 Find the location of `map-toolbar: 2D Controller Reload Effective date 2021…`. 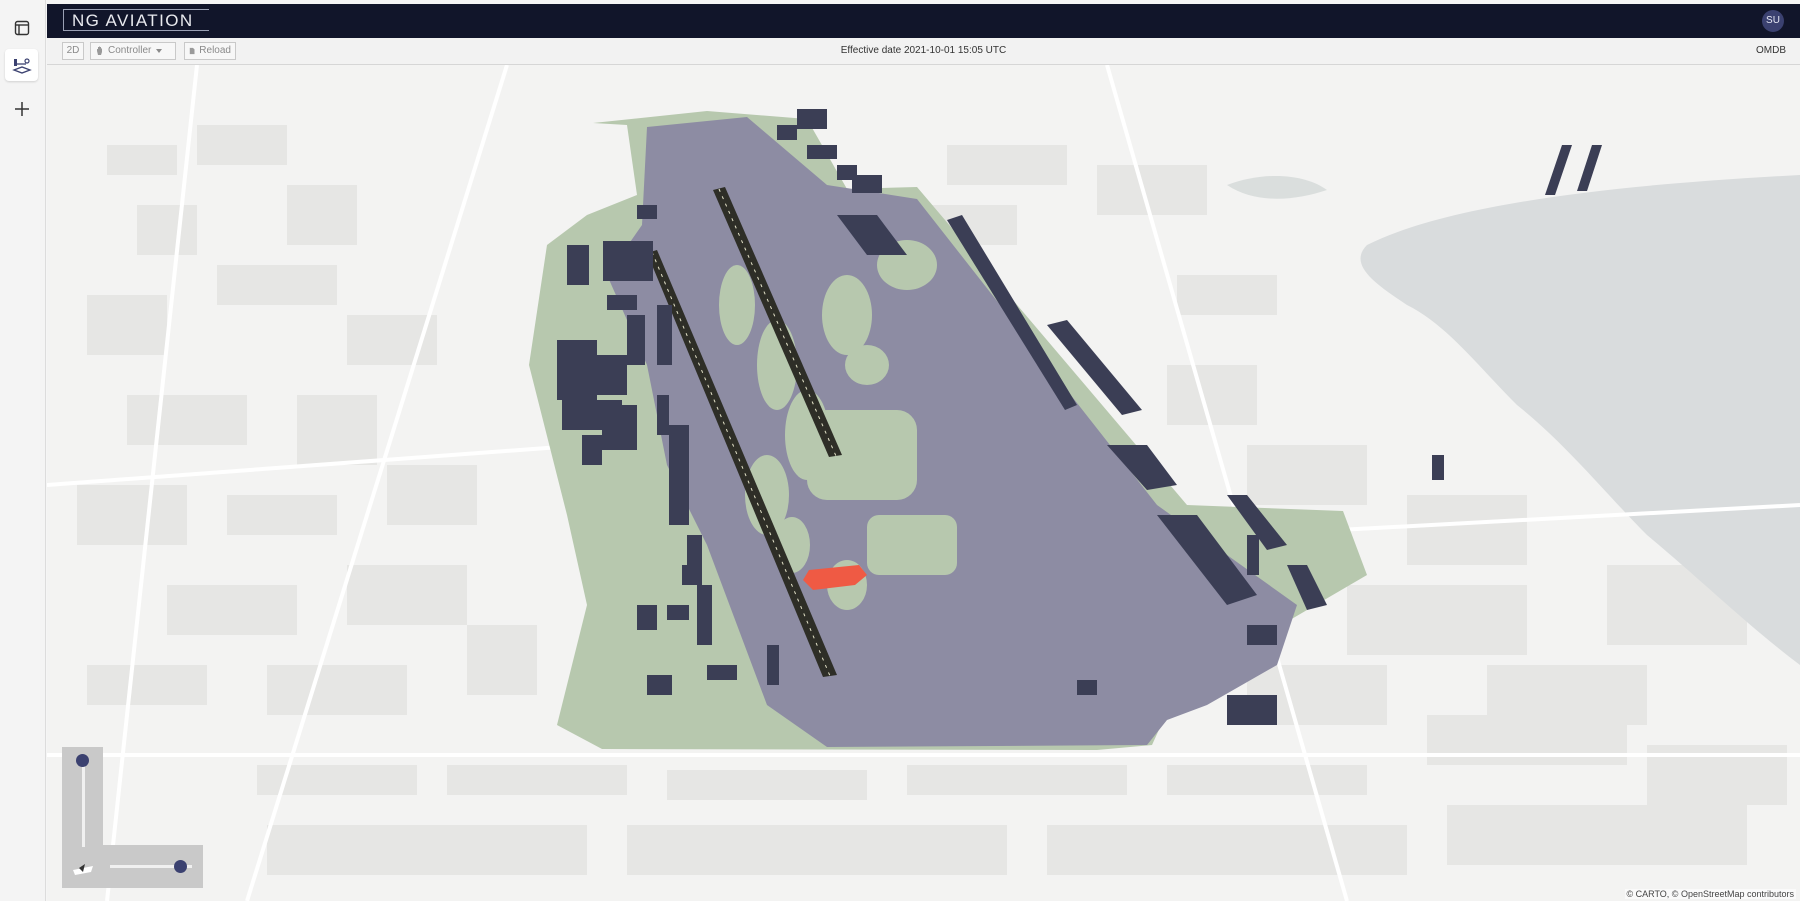

map-toolbar: 2D Controller Reload Effective date 2021… is located at coordinates (923, 51).